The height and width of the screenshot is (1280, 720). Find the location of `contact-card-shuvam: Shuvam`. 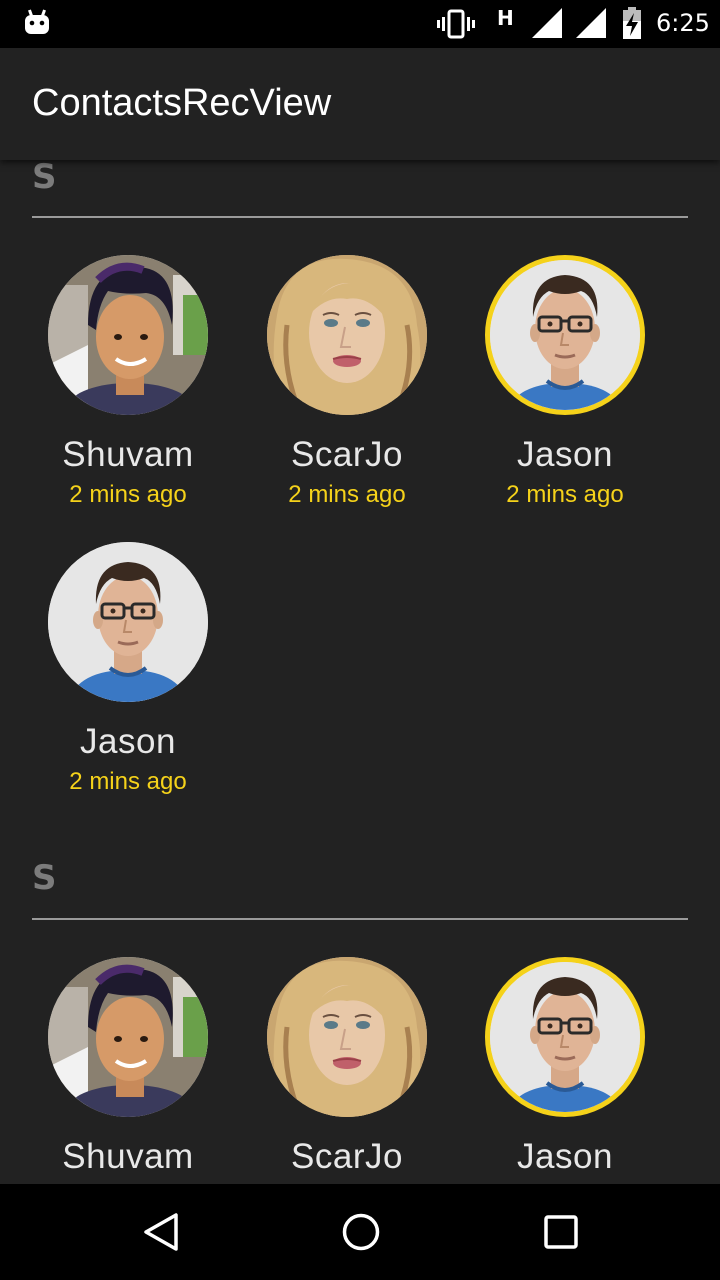

contact-card-shuvam: Shuvam is located at coordinates (128, 1067).